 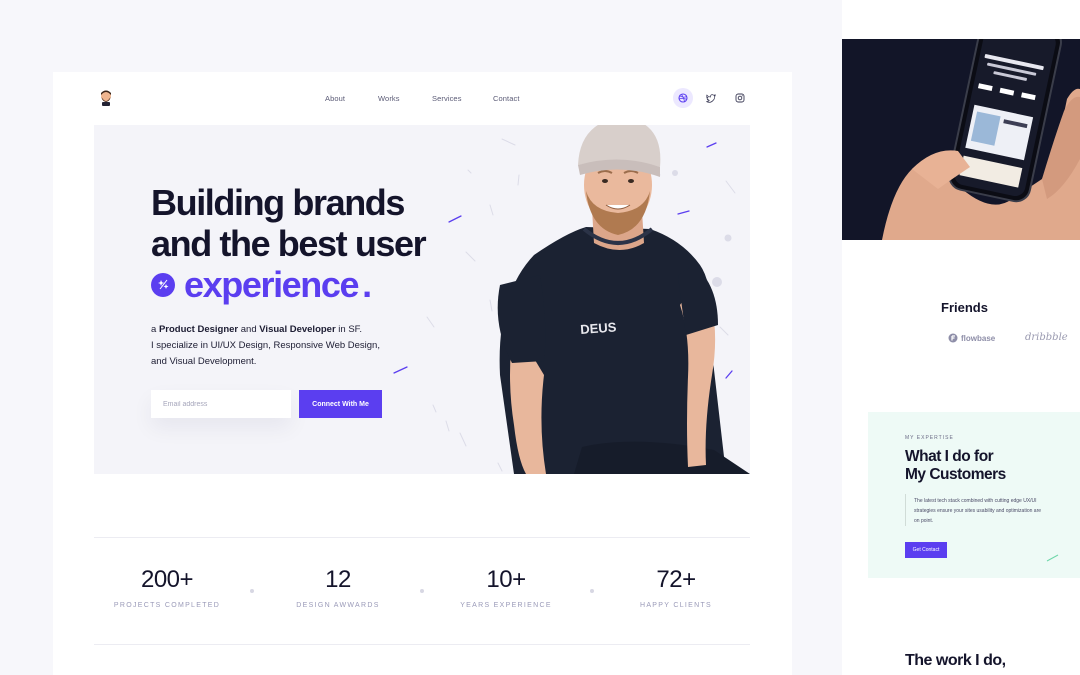 I want to click on stat-projects: 200+ PROJECTS COMPLETED, so click(x=167, y=587).